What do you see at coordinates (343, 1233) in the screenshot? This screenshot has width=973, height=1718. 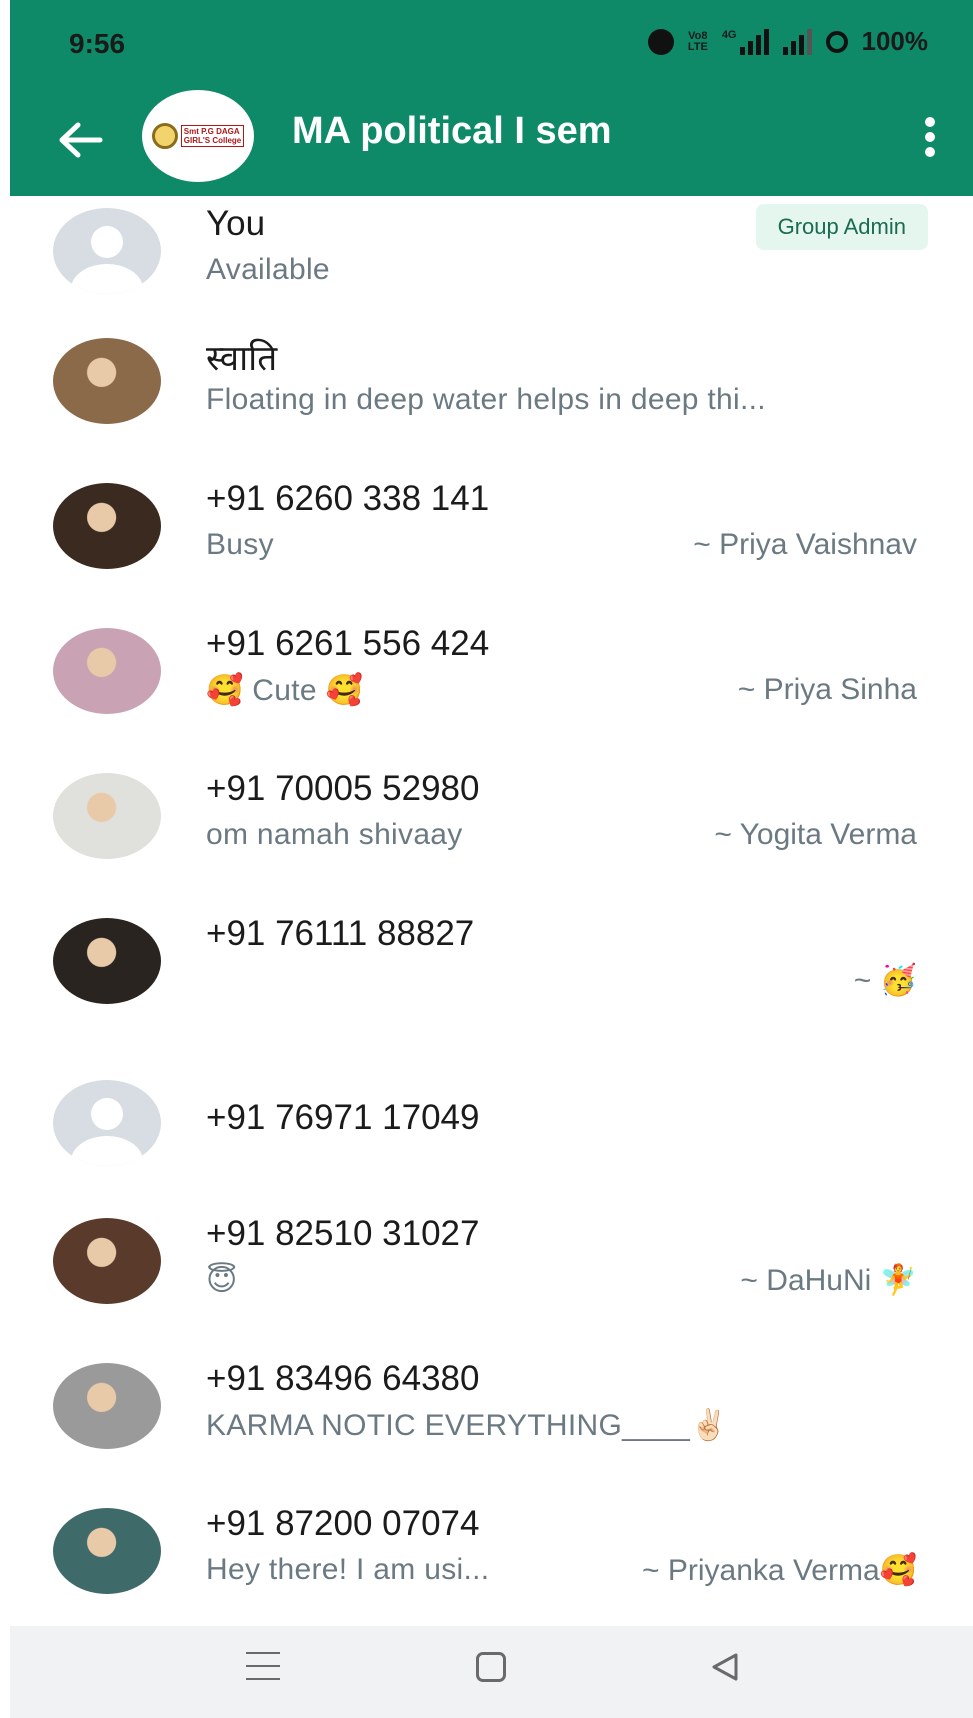 I see `participant-name: +91 82510 31027` at bounding box center [343, 1233].